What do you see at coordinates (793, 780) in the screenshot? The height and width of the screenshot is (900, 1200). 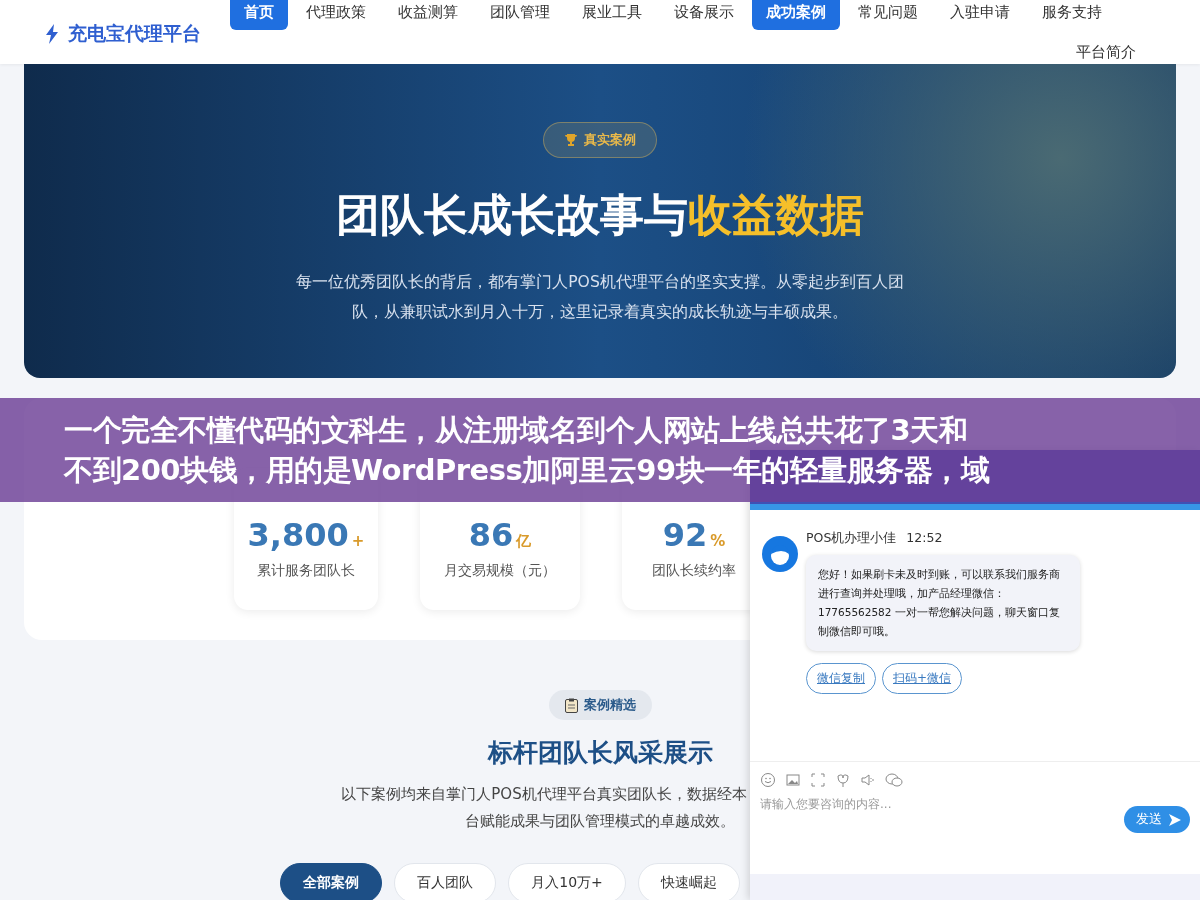 I see `image-icon` at bounding box center [793, 780].